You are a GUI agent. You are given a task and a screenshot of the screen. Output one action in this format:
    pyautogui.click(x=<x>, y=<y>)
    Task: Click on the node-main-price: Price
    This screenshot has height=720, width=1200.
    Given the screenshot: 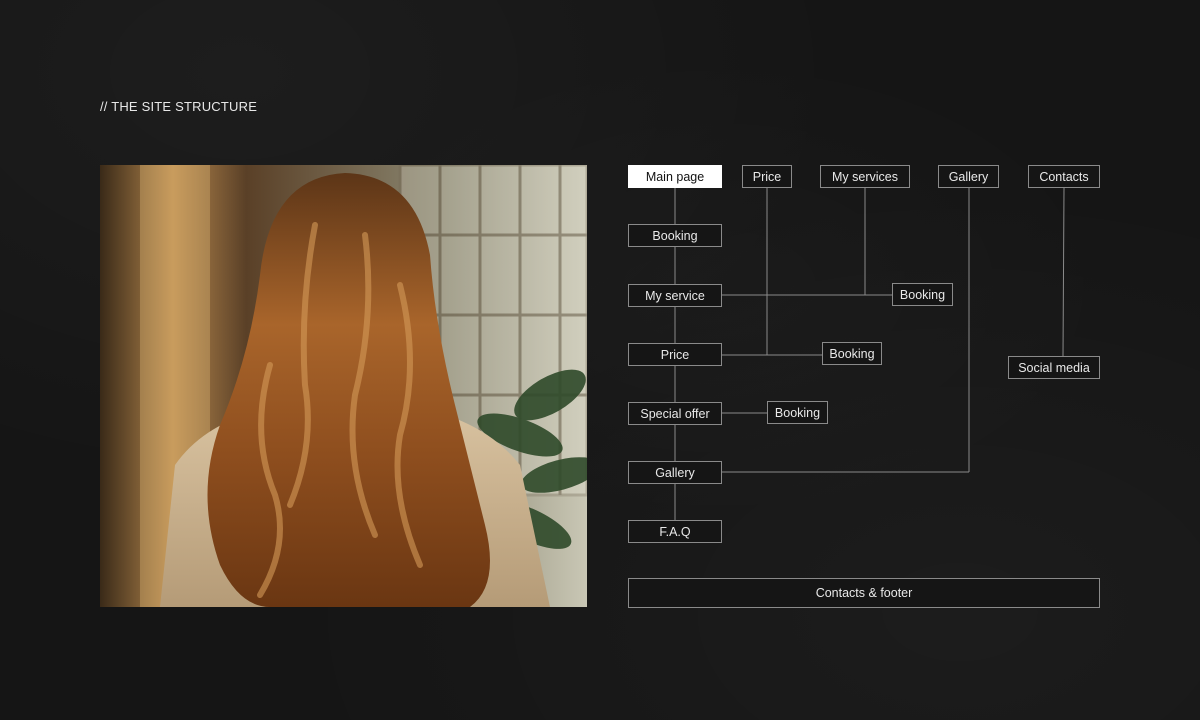 What is the action you would take?
    pyautogui.click(x=675, y=354)
    